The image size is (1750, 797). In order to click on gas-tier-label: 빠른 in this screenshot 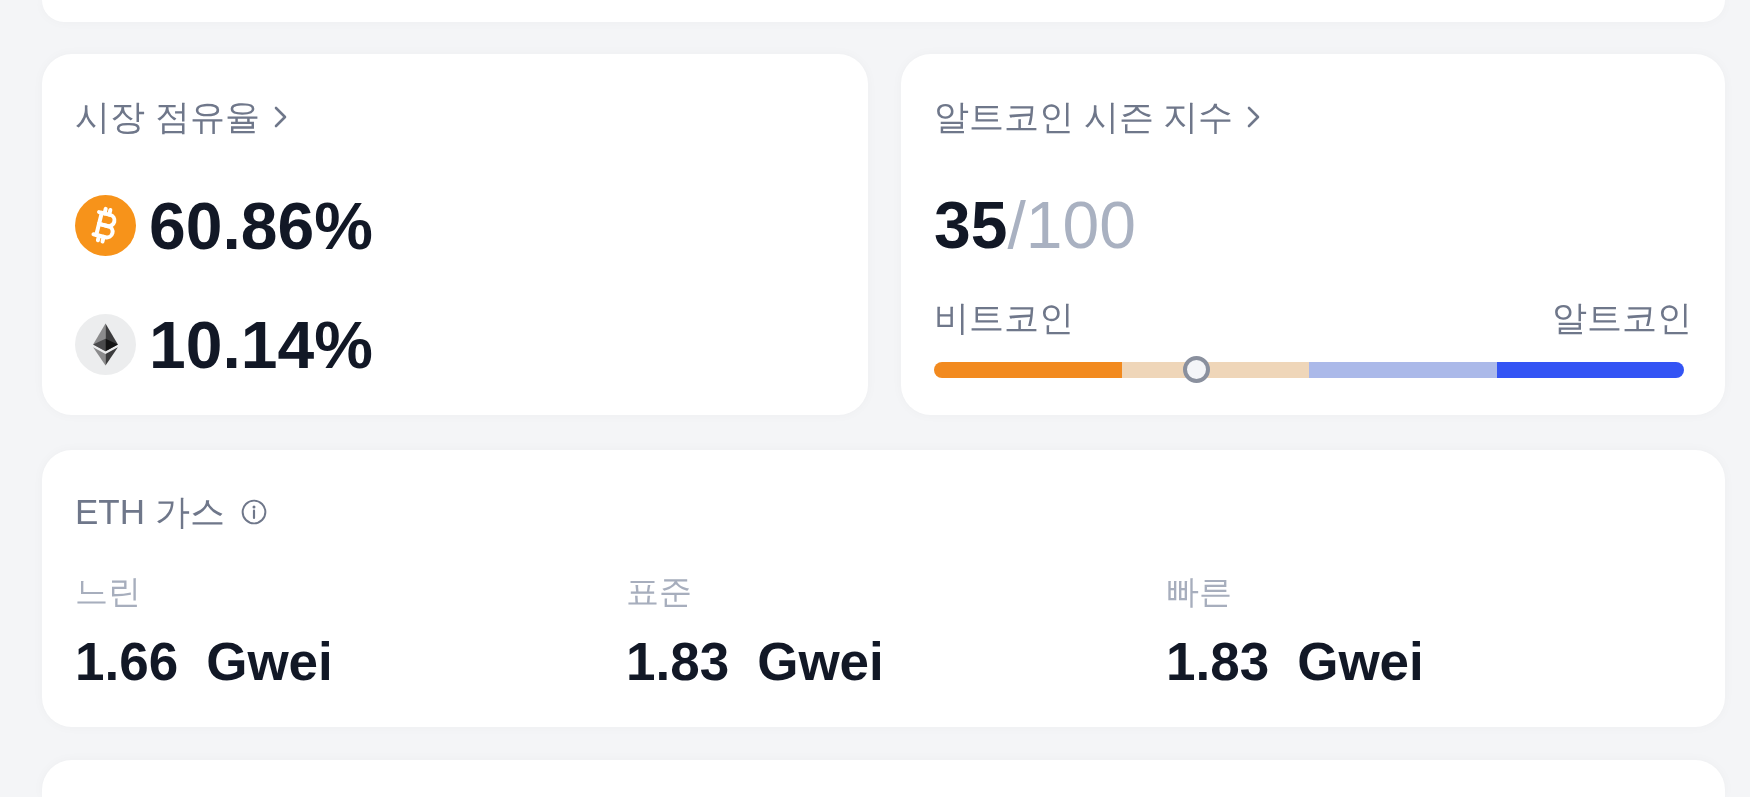, I will do `click(1199, 592)`.